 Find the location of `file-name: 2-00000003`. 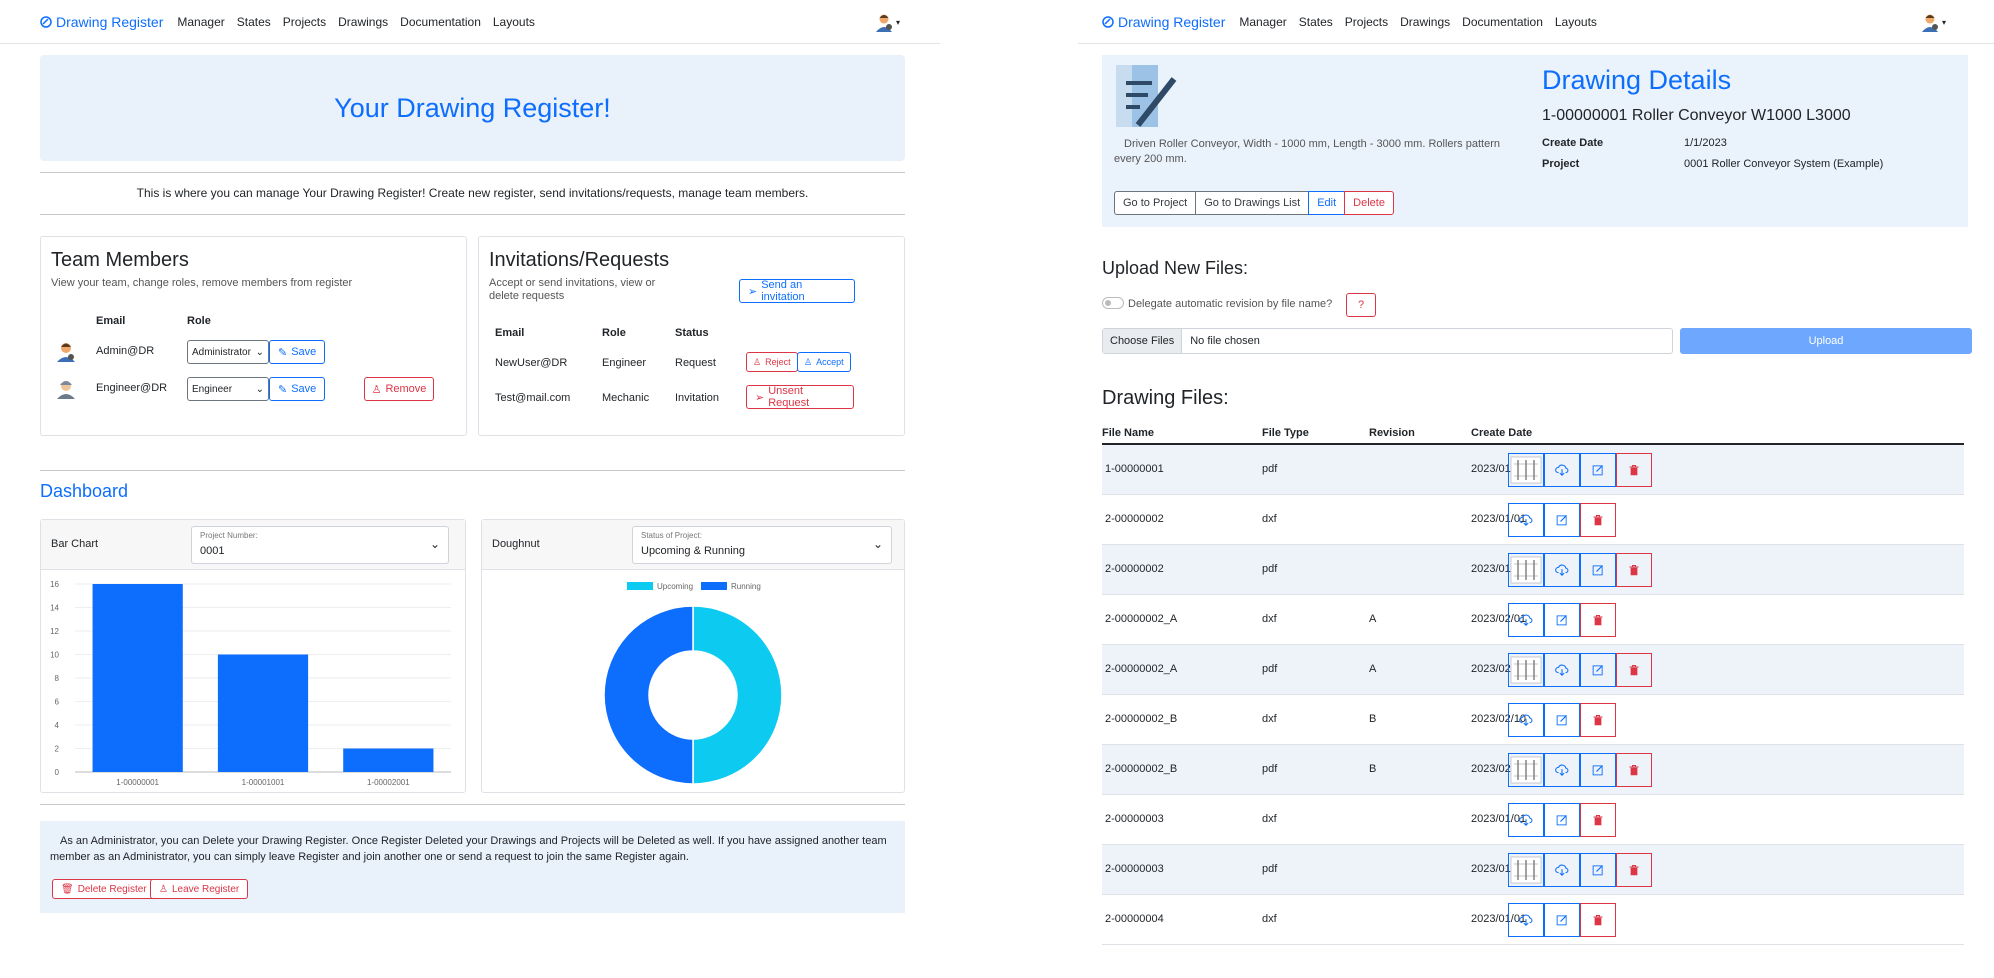

file-name: 2-00000003 is located at coordinates (1134, 819).